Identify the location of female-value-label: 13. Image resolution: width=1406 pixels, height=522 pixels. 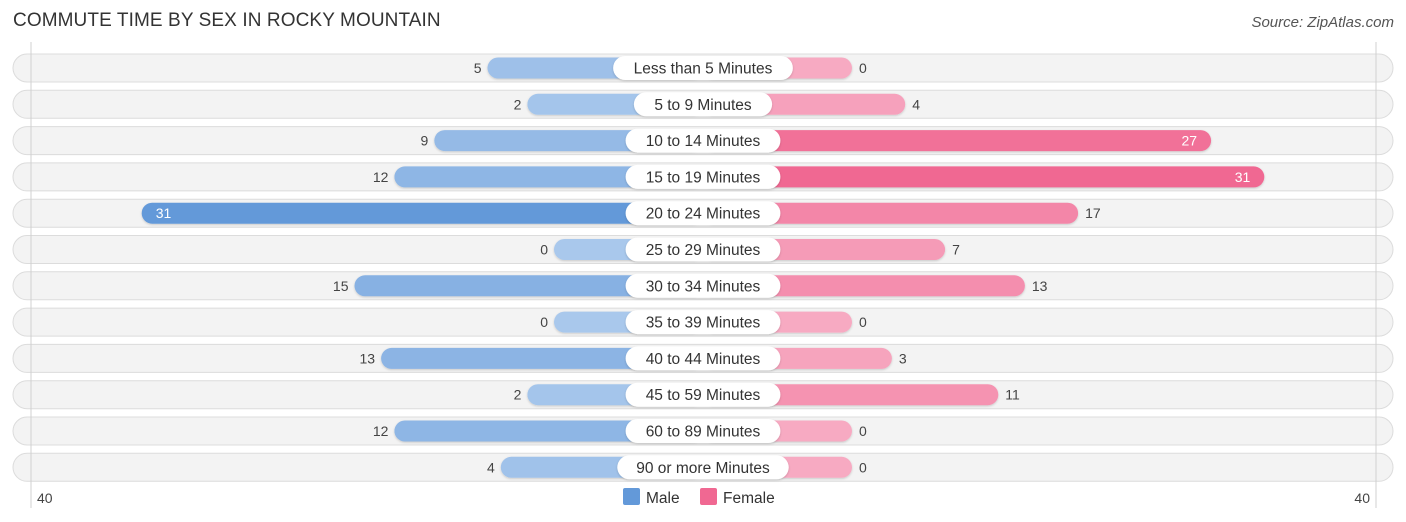
(1040, 286).